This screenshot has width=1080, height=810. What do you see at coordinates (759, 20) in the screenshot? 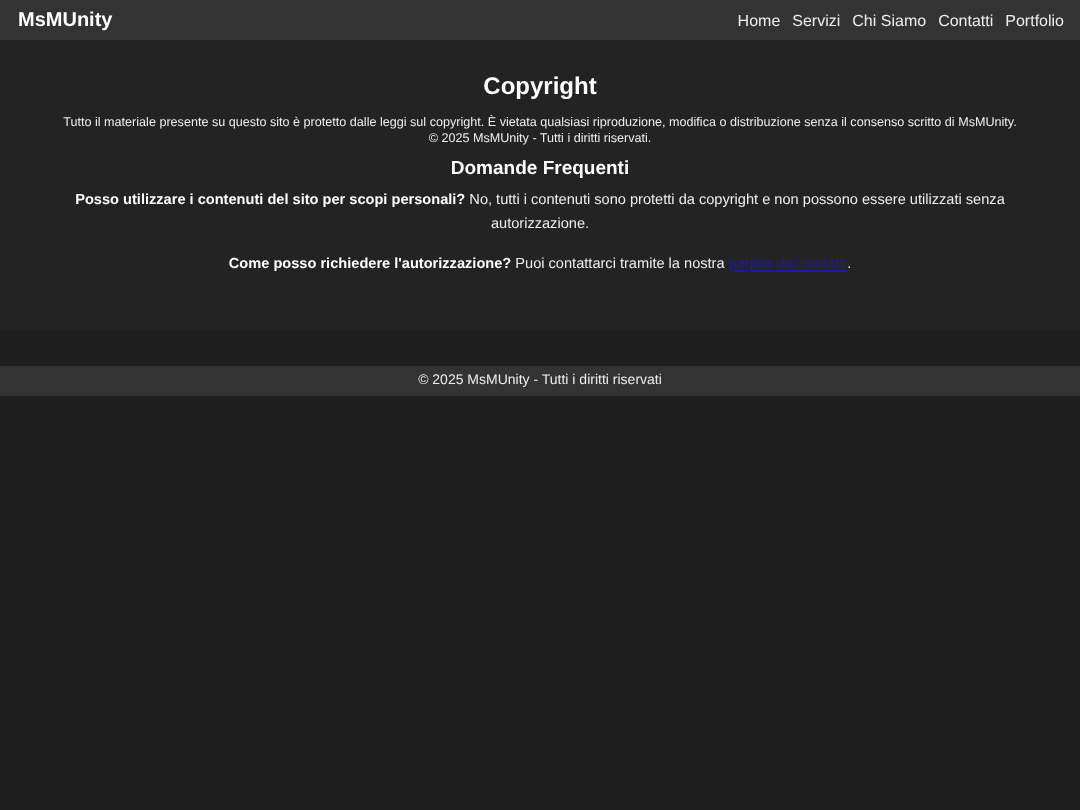
I see `nav-link: Home` at bounding box center [759, 20].